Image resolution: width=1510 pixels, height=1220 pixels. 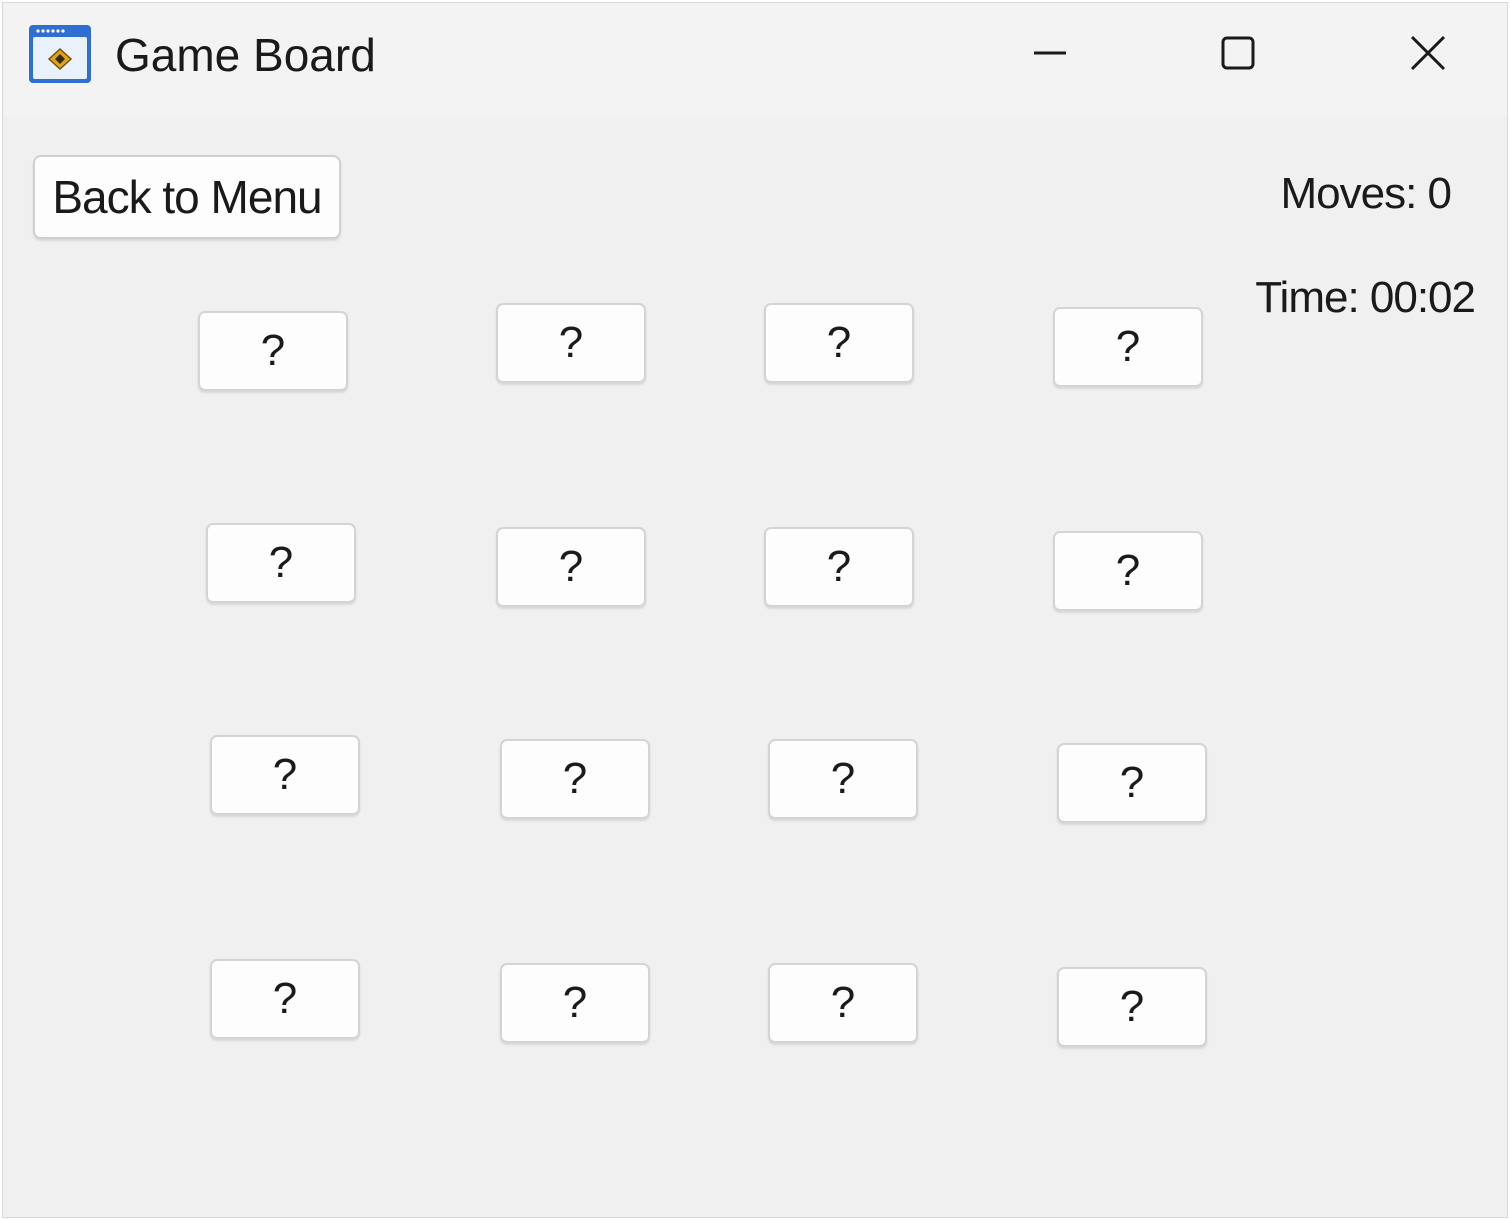 I want to click on minimize-icon, so click(x=1050, y=53).